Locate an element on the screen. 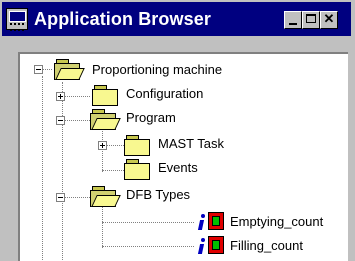 This screenshot has height=261, width=355. maximize-button is located at coordinates (311, 20).